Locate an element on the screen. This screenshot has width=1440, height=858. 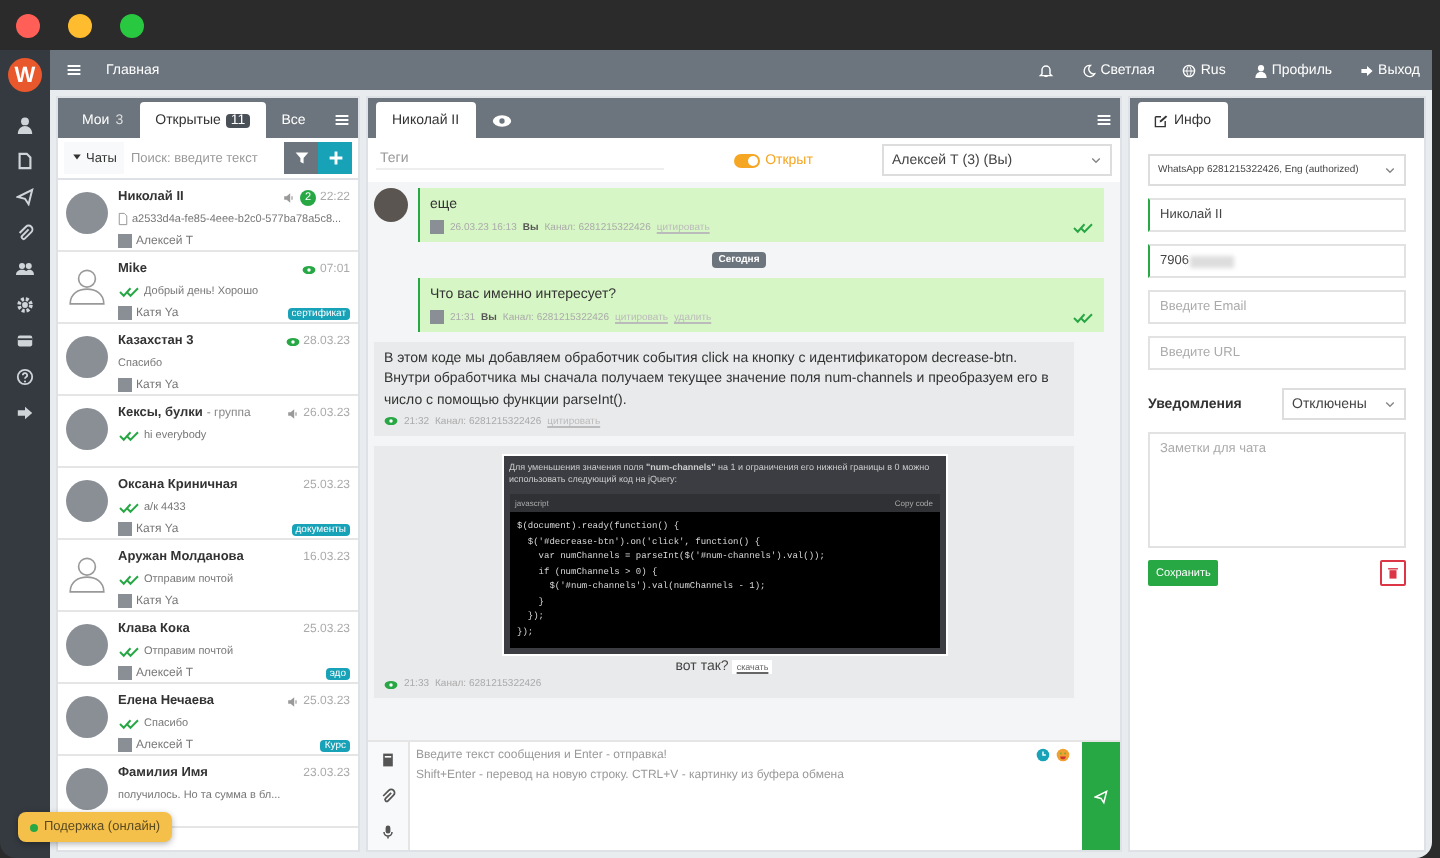
filter-icon is located at coordinates (301, 158).